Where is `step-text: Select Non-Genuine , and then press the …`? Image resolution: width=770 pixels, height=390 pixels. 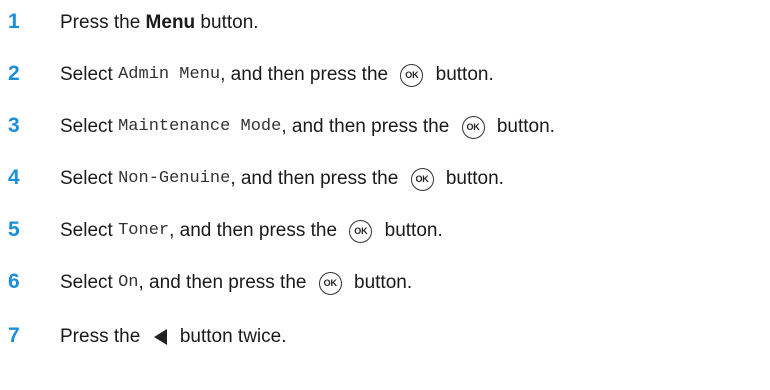 step-text: Select Non-Genuine , and then press the … is located at coordinates (282, 179).